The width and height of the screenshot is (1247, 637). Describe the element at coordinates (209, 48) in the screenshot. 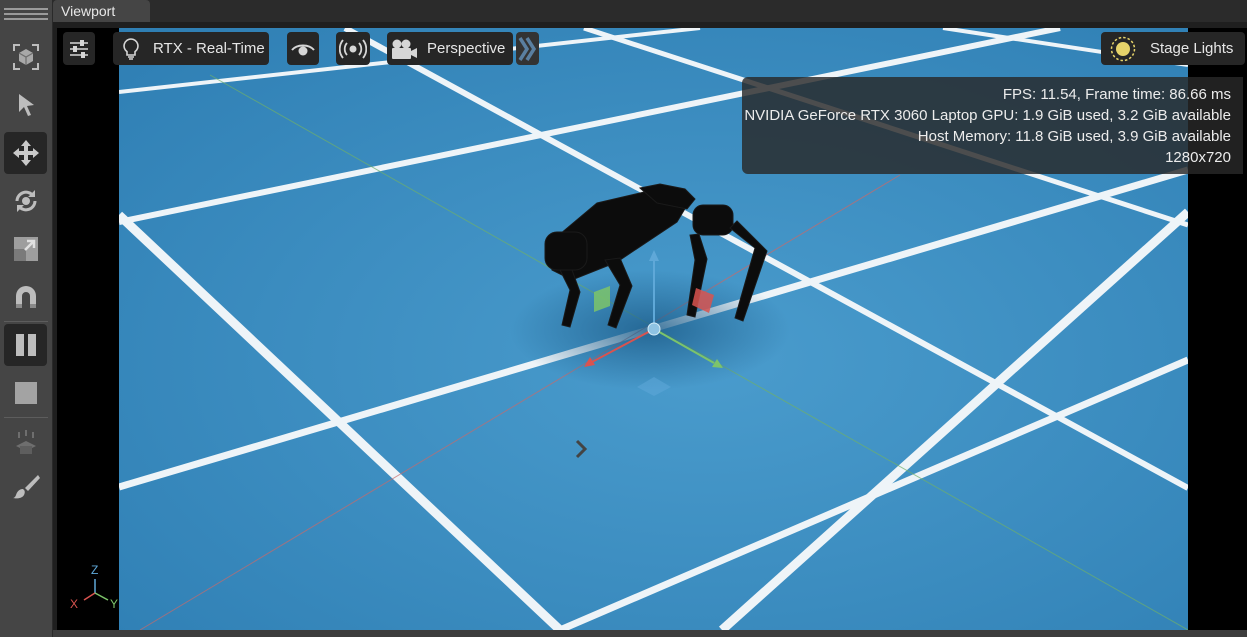

I see `renderer-label: RTX - Real-Time` at that location.